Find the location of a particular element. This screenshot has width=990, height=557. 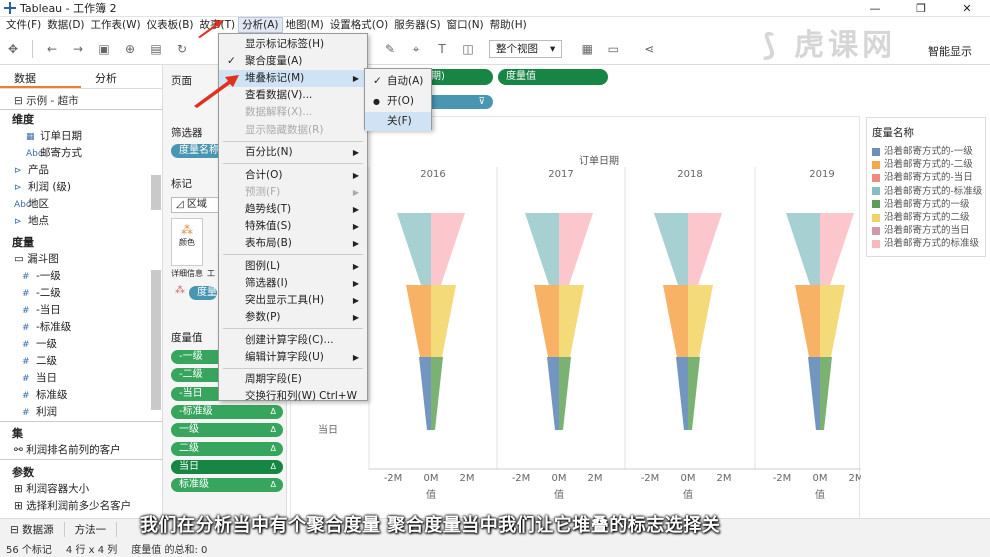

measure-field: # 二级 is located at coordinates (81, 359).